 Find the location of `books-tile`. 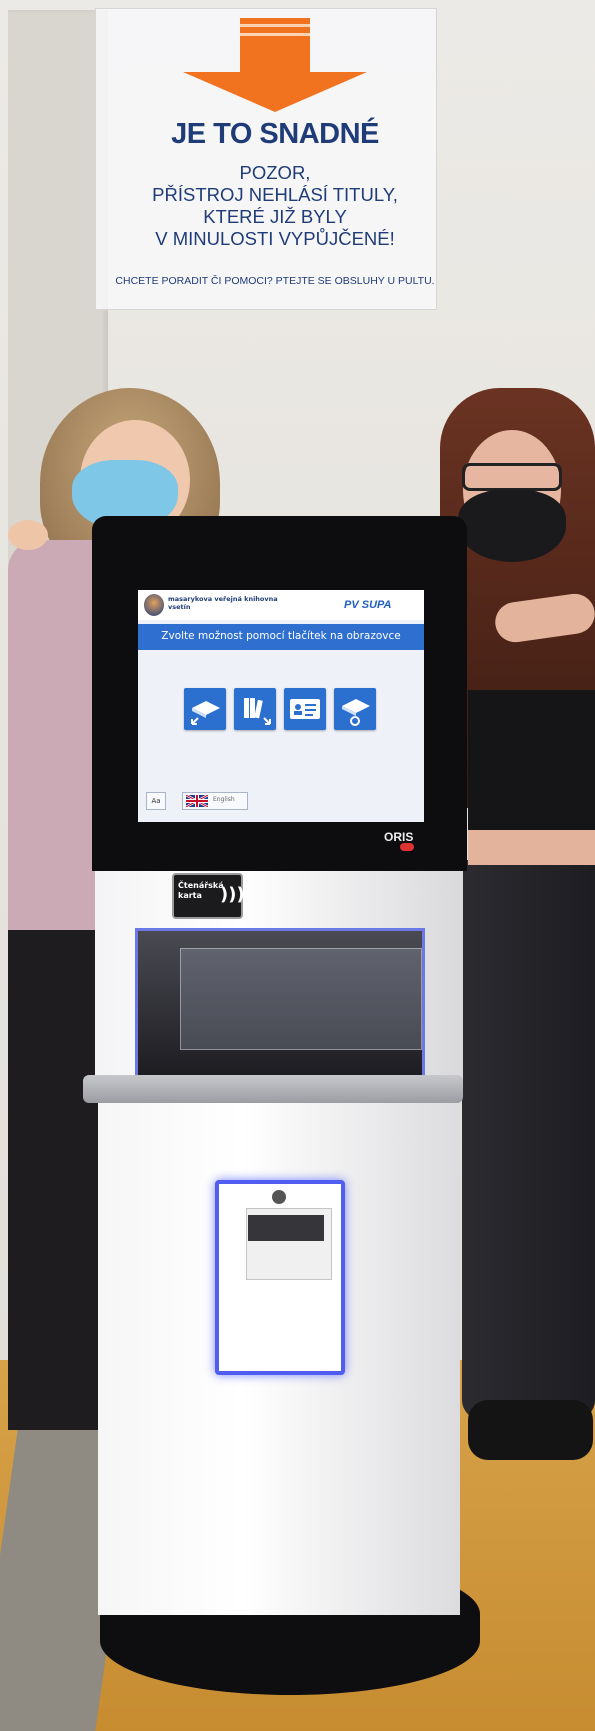

books-tile is located at coordinates (255, 709).